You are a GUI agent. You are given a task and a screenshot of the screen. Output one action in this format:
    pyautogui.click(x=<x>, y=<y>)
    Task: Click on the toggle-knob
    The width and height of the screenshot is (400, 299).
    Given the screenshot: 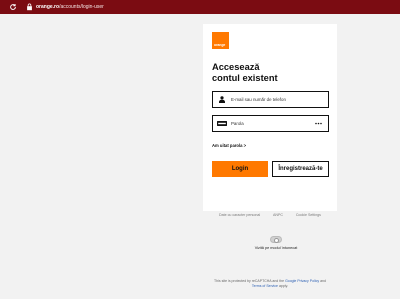 What is the action you would take?
    pyautogui.click(x=276, y=240)
    